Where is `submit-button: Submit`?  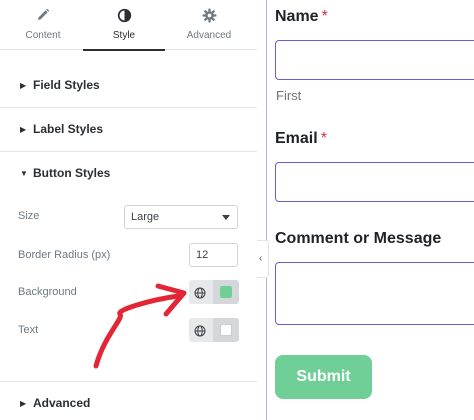
submit-button: Submit is located at coordinates (323, 377).